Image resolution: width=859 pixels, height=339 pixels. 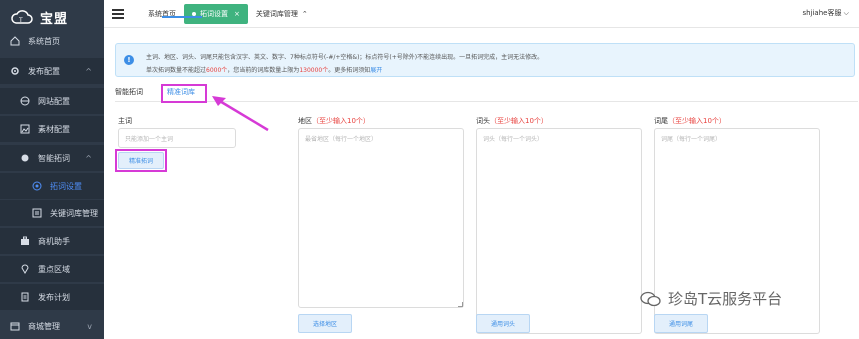 I want to click on sidebar-item-label: 系统首页, so click(x=44, y=41).